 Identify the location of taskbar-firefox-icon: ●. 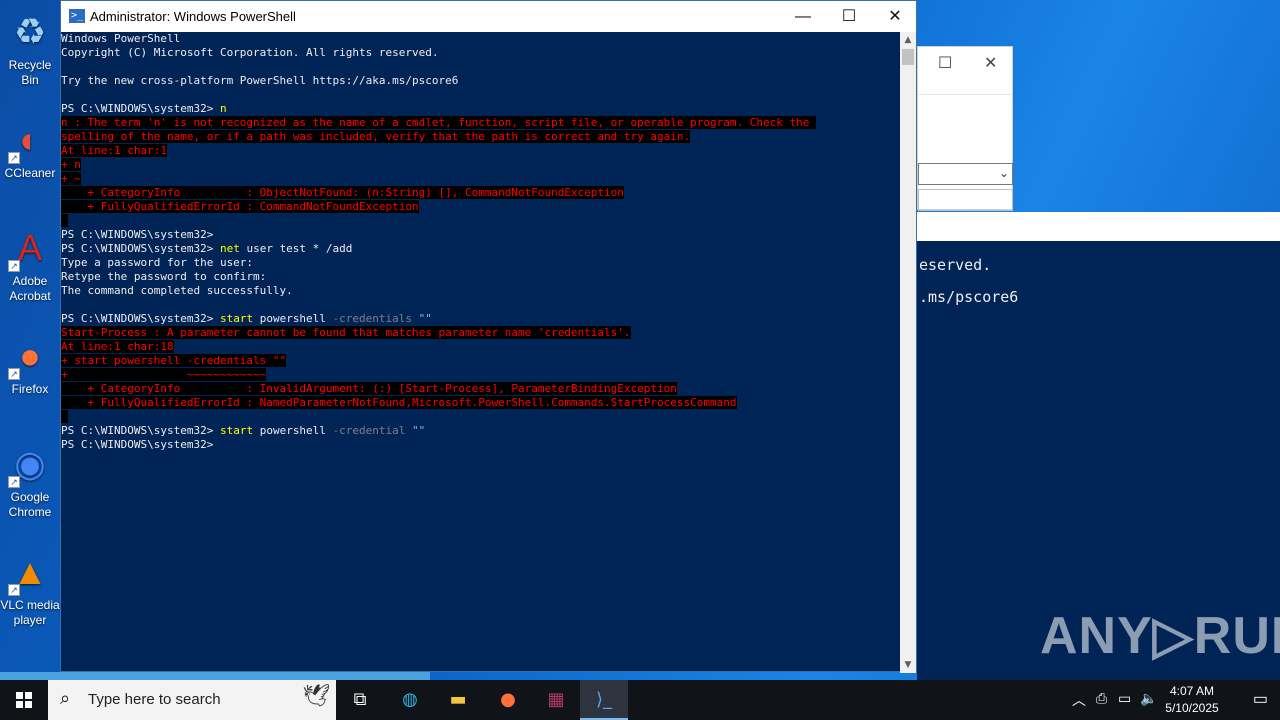
(508, 700).